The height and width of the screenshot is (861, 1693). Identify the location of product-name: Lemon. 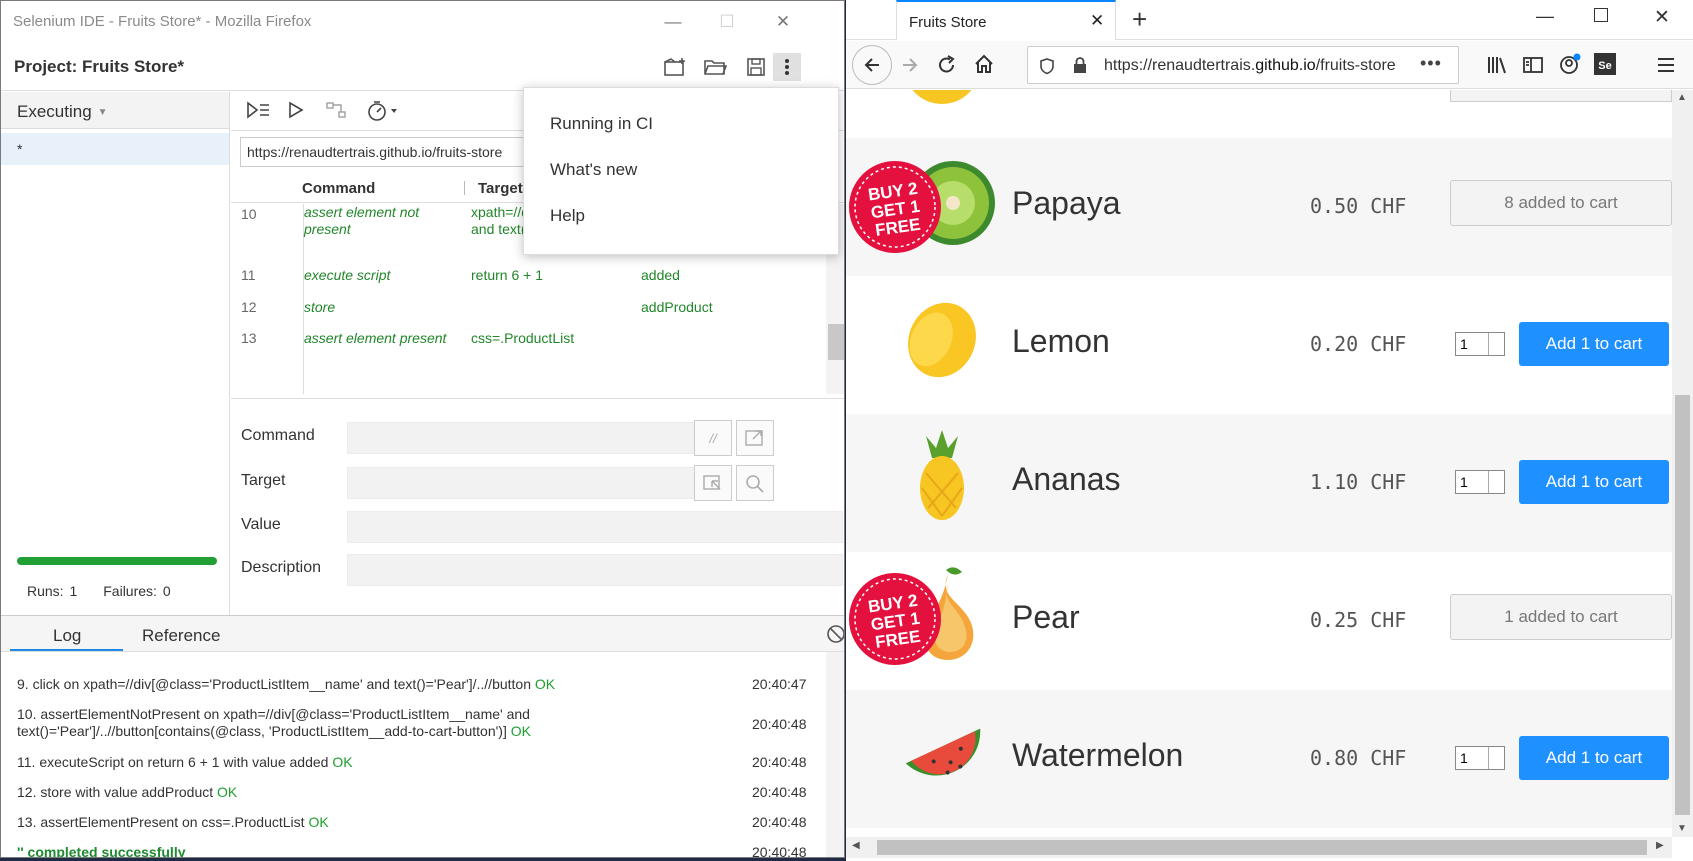
(1061, 341).